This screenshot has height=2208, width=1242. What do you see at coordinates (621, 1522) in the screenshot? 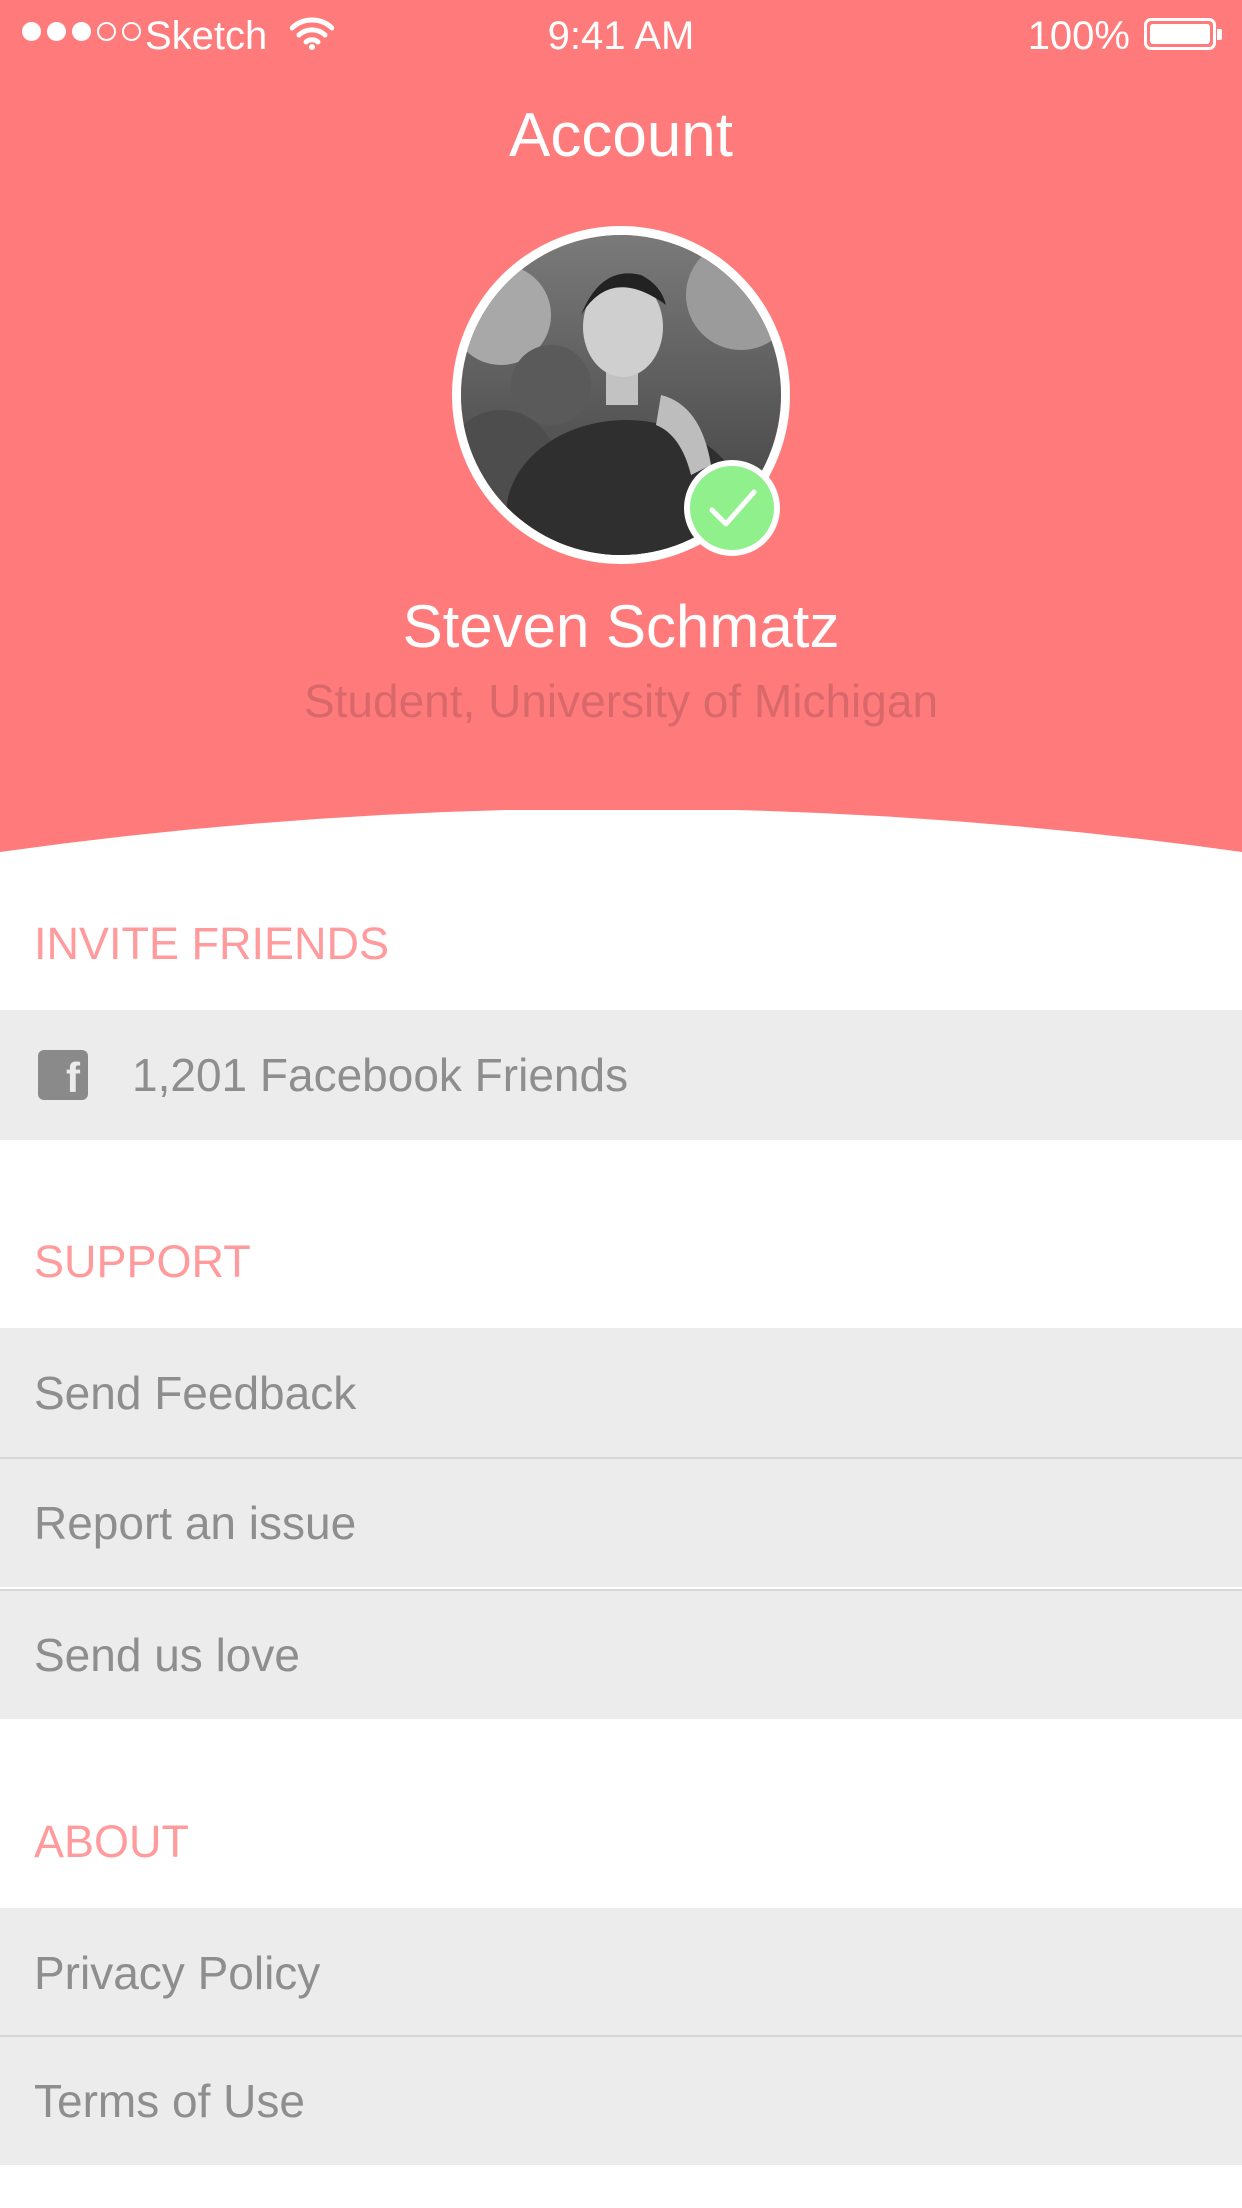
I see `list-item-report-issue: Report an issue` at bounding box center [621, 1522].